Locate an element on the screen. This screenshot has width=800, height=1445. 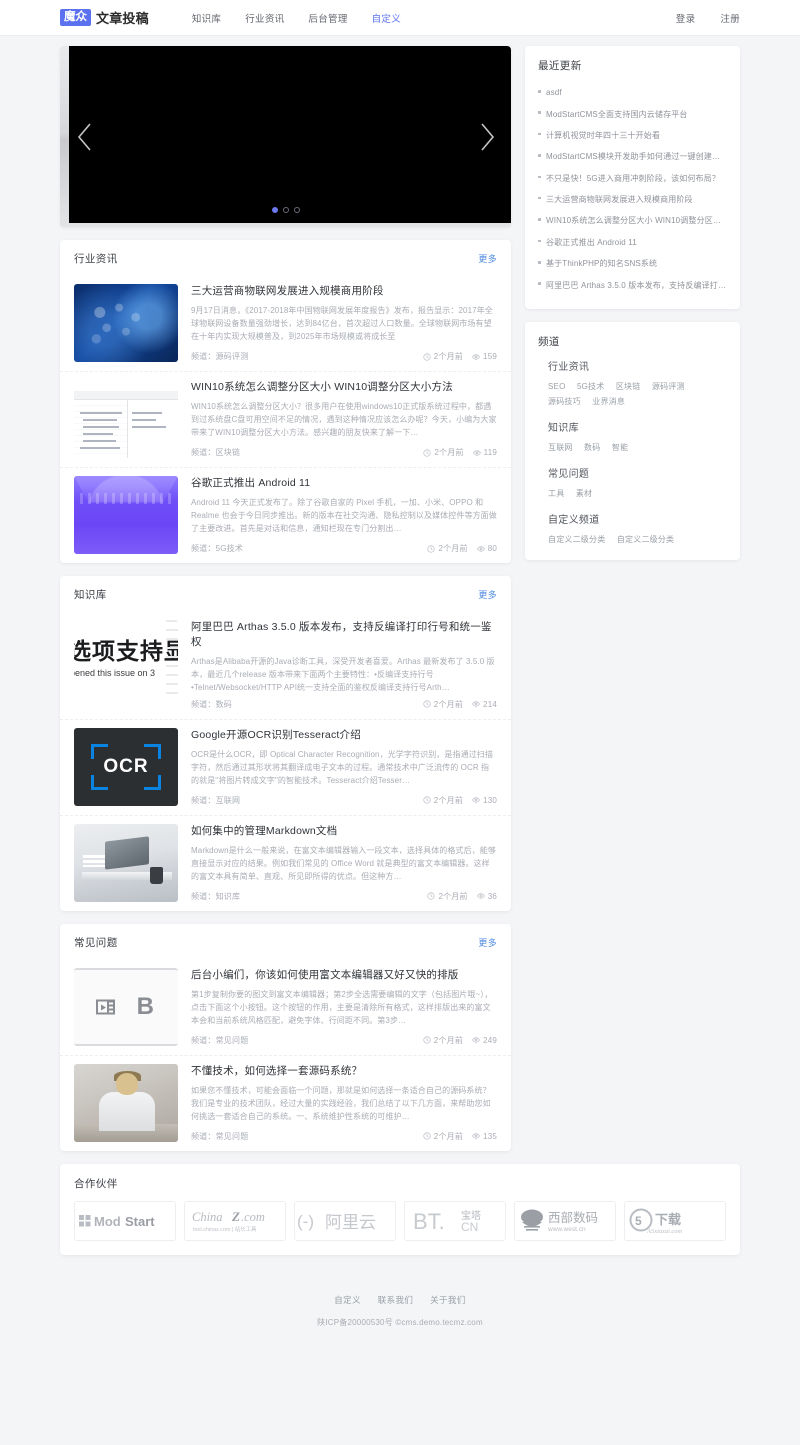
article-title: Google开源OCR识别Tesseract介绍 is located at coordinates (344, 735).